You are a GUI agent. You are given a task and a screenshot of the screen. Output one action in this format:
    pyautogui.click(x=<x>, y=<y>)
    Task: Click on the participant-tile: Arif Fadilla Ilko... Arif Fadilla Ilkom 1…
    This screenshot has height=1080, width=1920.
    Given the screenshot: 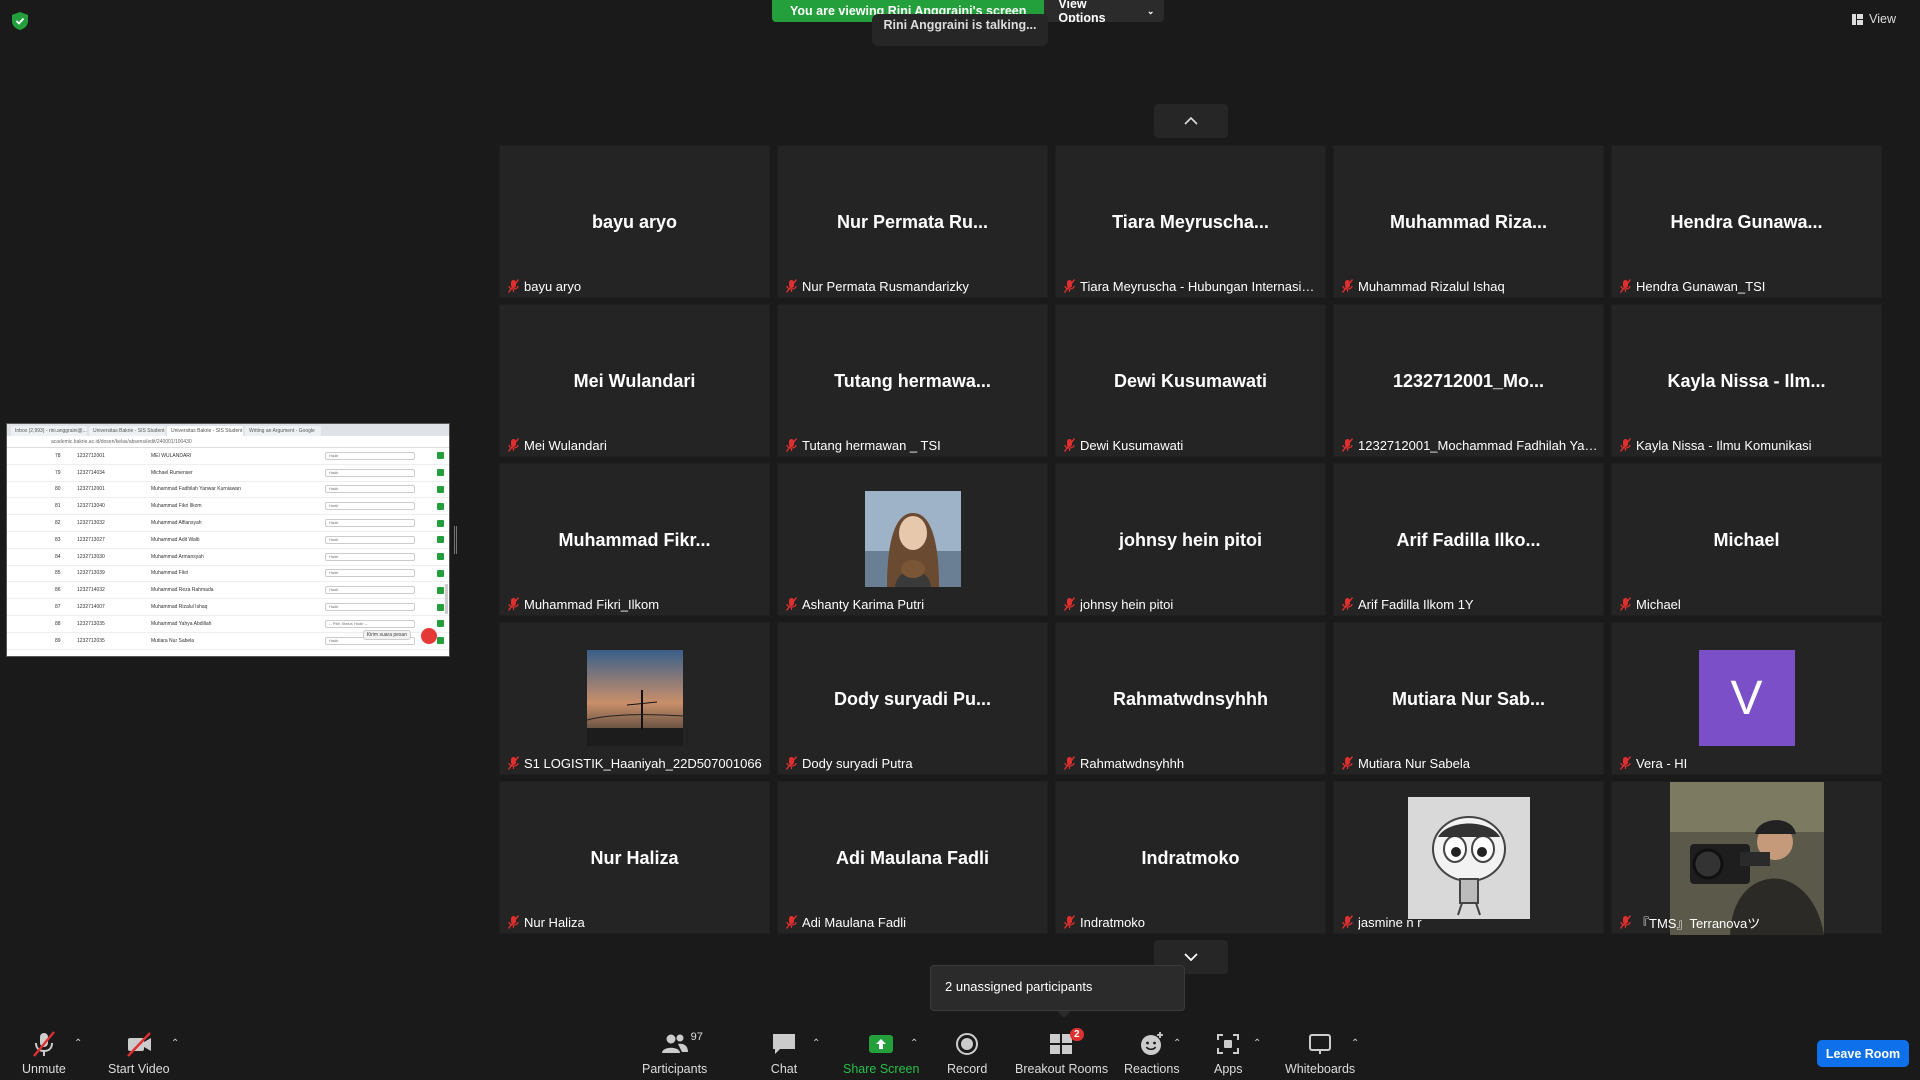 What is the action you would take?
    pyautogui.click(x=1468, y=539)
    